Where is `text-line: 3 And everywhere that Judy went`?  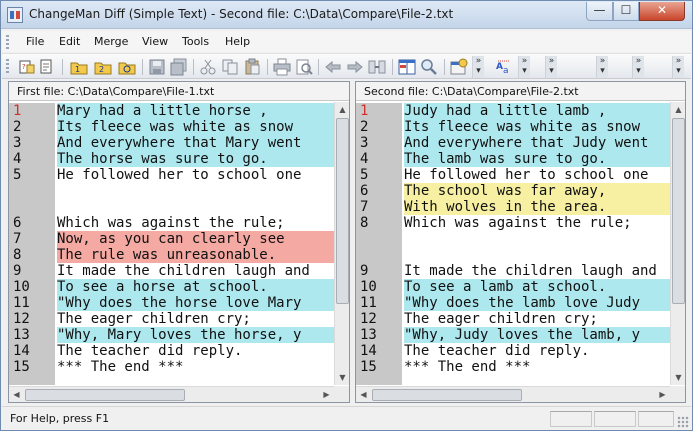 text-line: 3 And everywhere that Judy went is located at coordinates (513, 143).